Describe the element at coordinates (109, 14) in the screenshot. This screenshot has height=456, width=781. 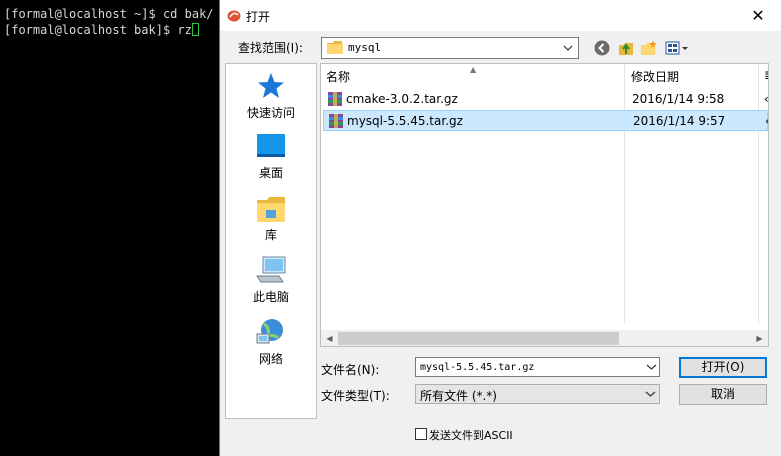
I see `terminal-line-1: [formal@localhost ~]$ cd bak/` at that location.